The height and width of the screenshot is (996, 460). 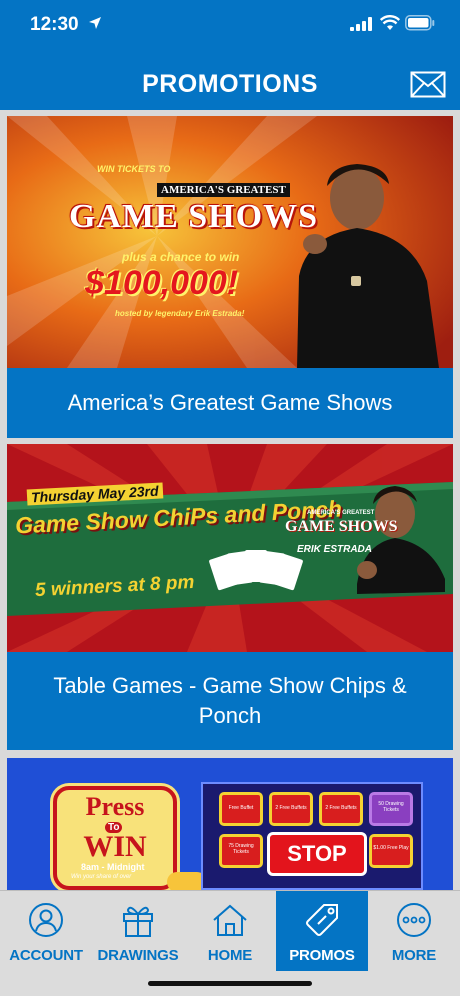 What do you see at coordinates (138, 921) in the screenshot?
I see `gift-icon` at bounding box center [138, 921].